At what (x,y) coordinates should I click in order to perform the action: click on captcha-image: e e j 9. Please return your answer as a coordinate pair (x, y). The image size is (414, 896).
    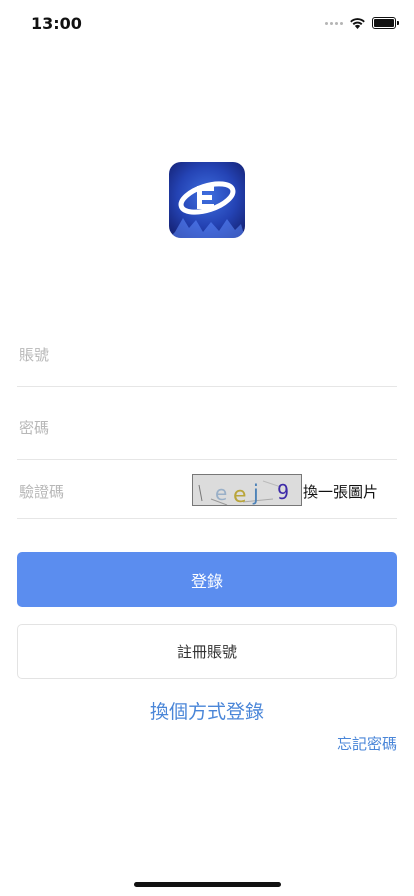
    Looking at the image, I should click on (247, 490).